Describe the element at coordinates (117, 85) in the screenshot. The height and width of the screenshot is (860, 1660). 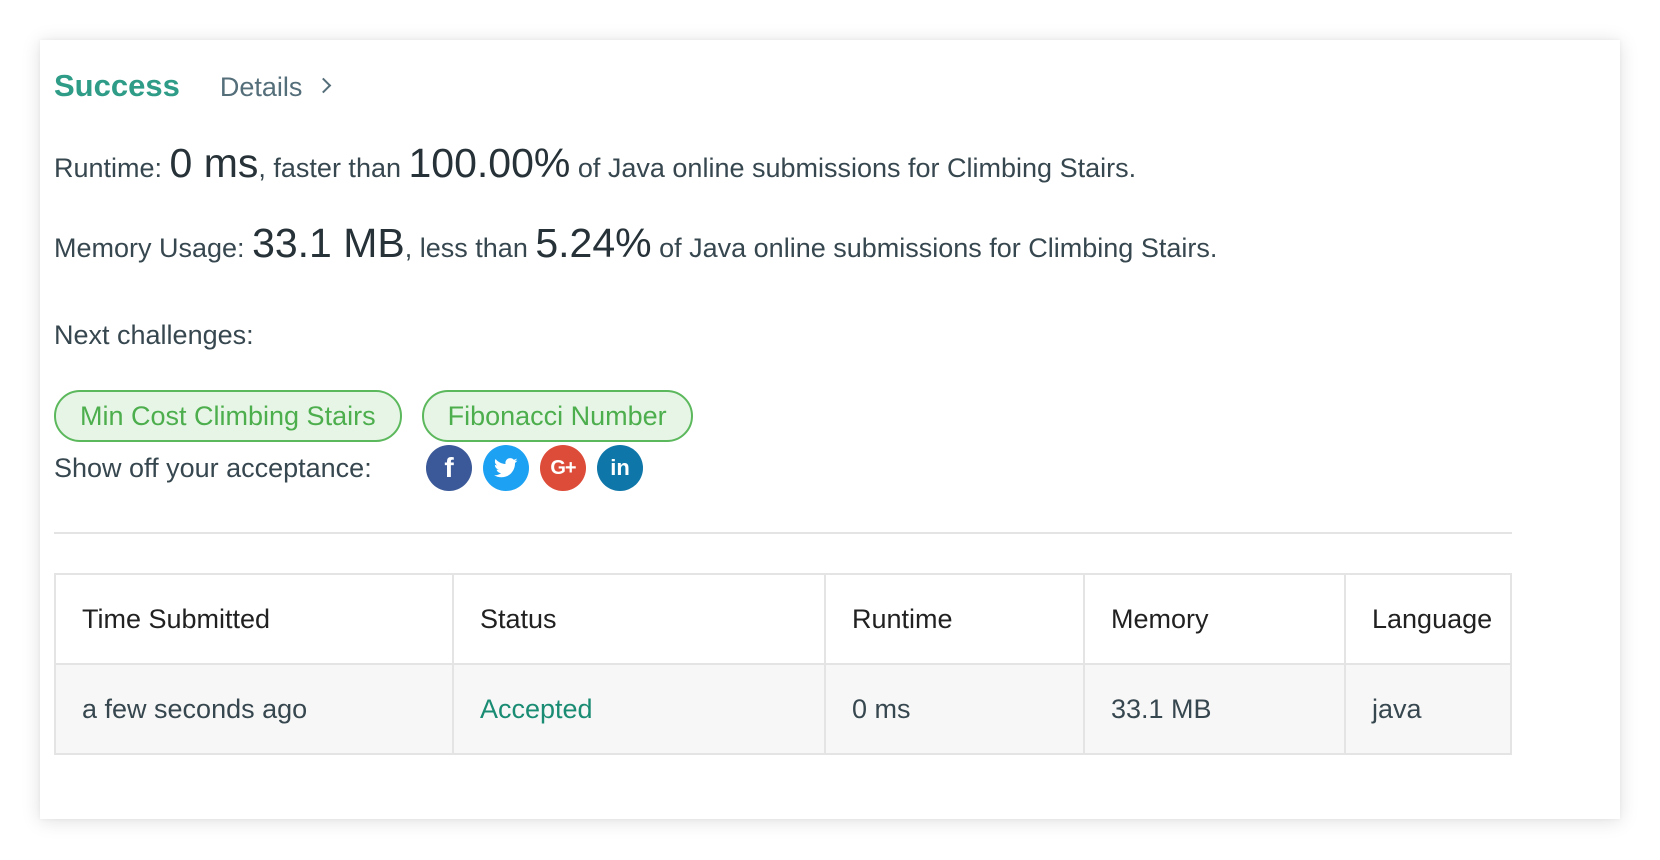
I see `result-status: Success` at that location.